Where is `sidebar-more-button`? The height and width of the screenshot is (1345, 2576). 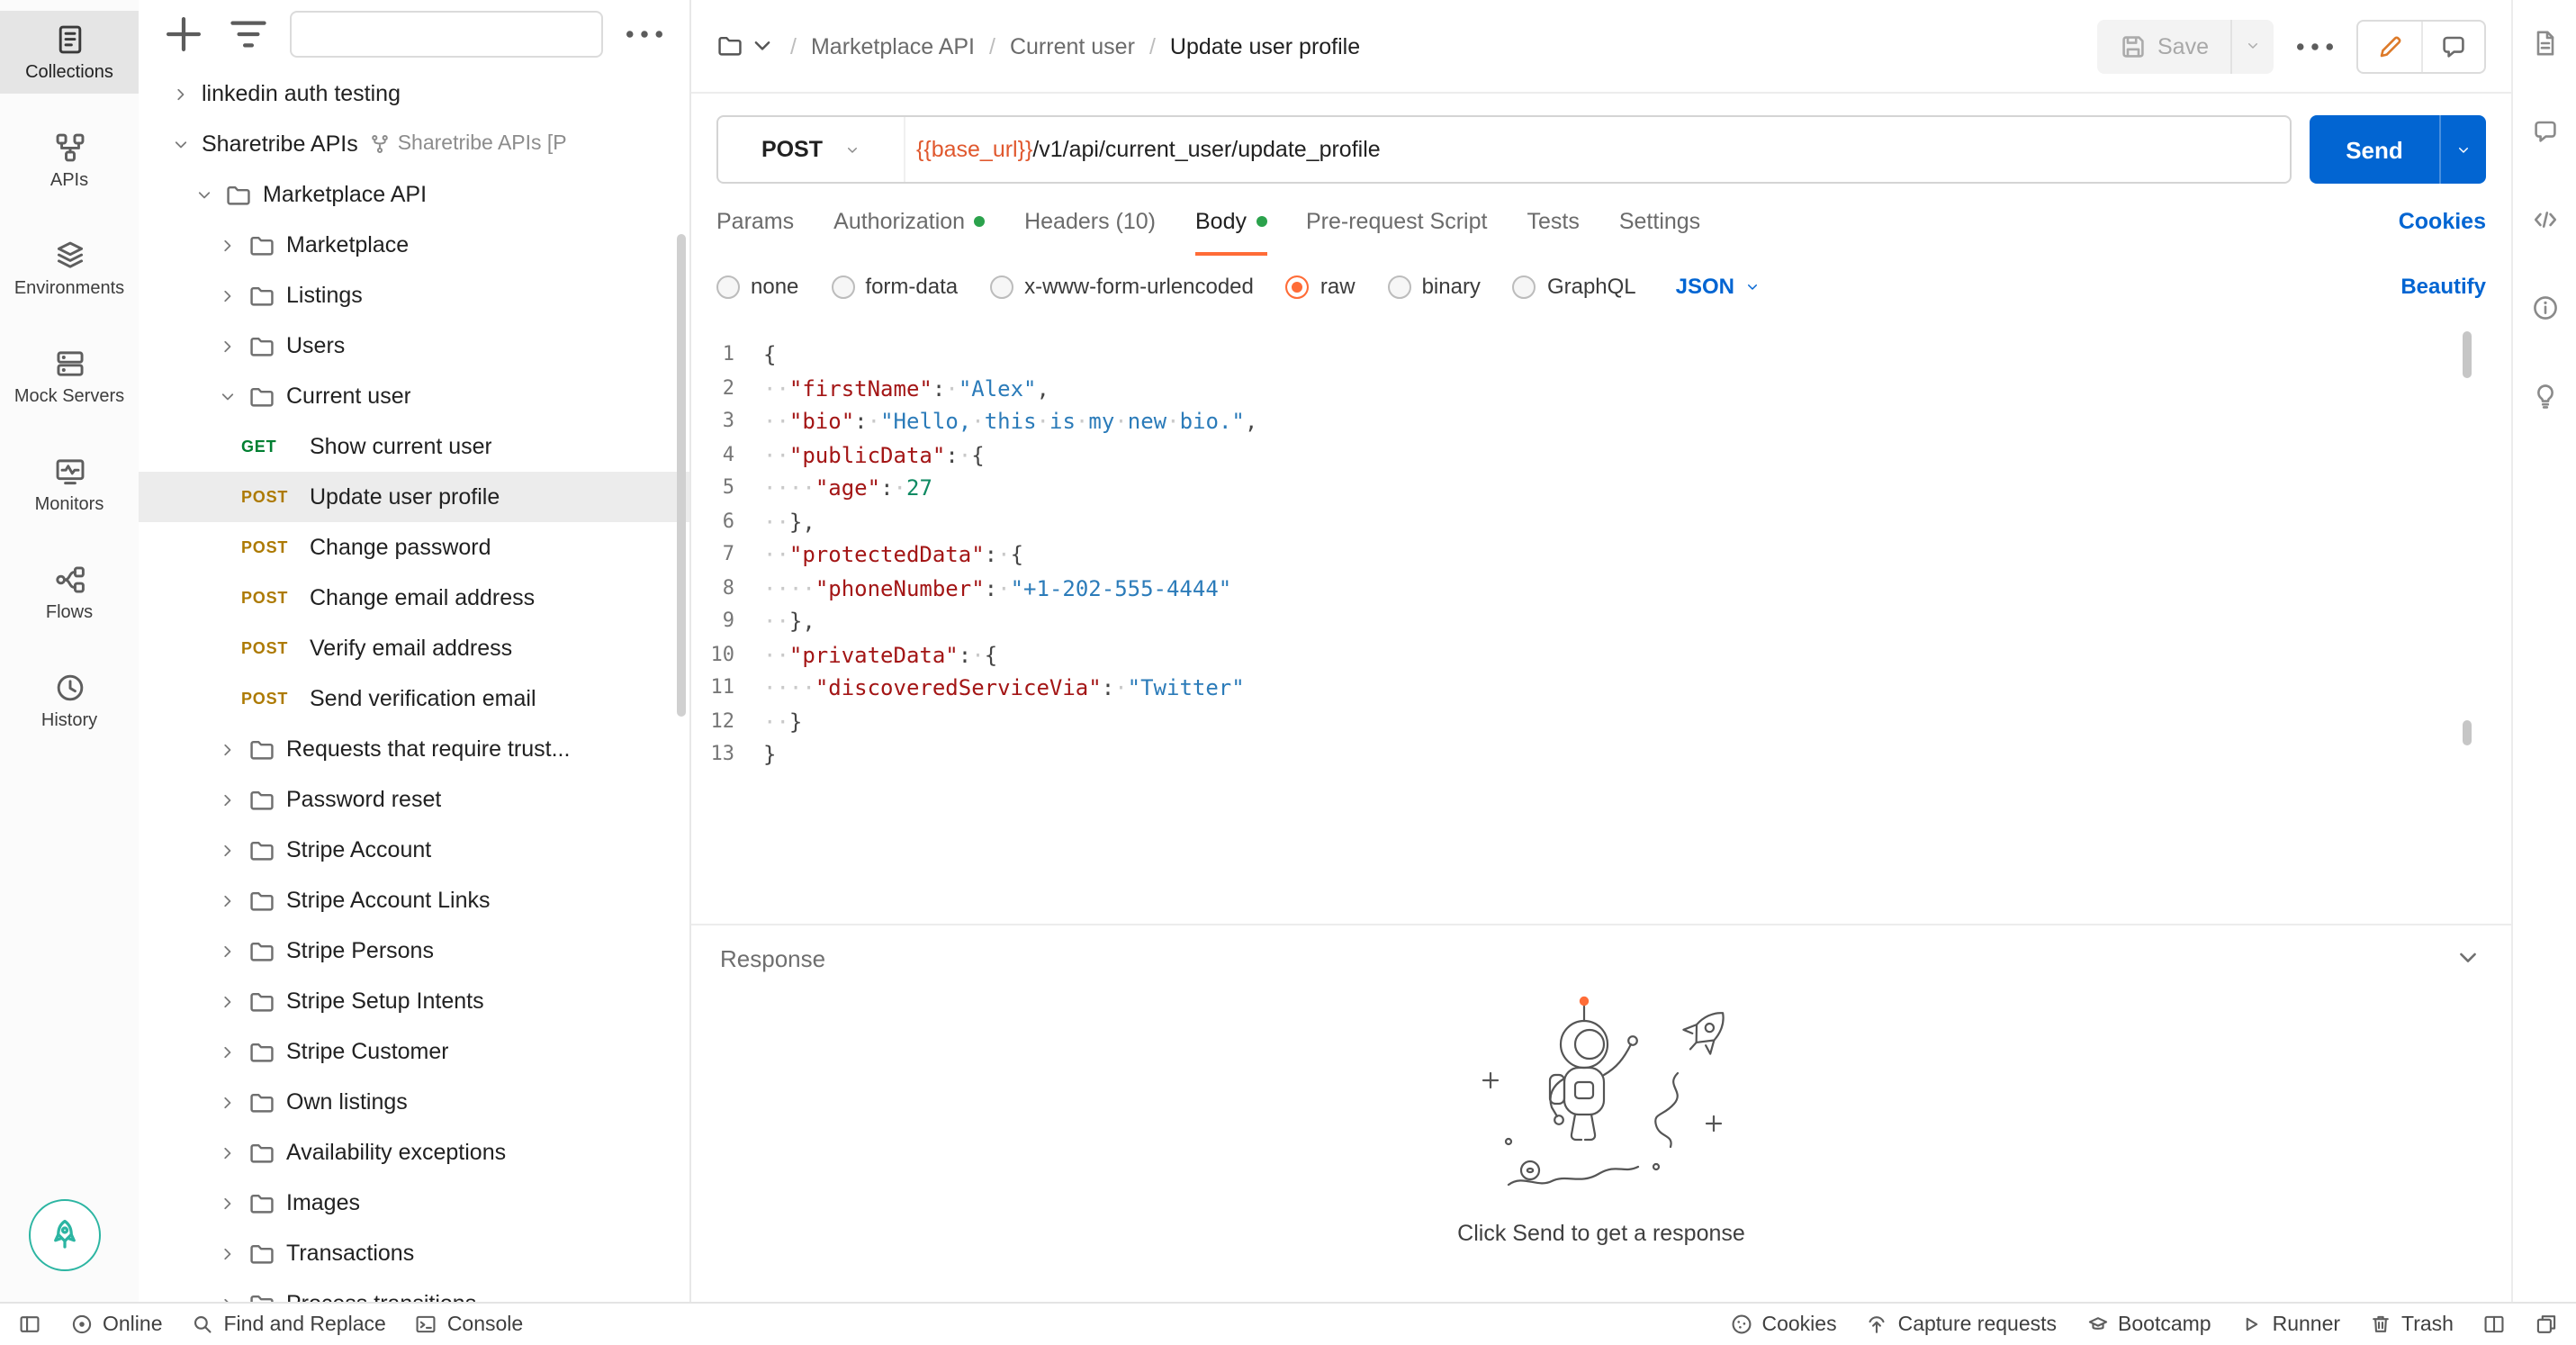
sidebar-more-button is located at coordinates (644, 34).